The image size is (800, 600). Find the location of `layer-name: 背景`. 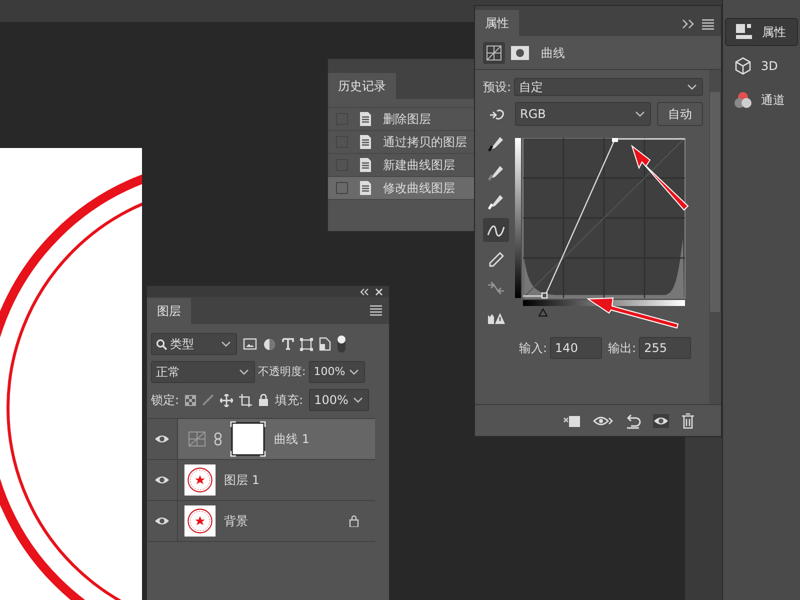

layer-name: 背景 is located at coordinates (236, 521).